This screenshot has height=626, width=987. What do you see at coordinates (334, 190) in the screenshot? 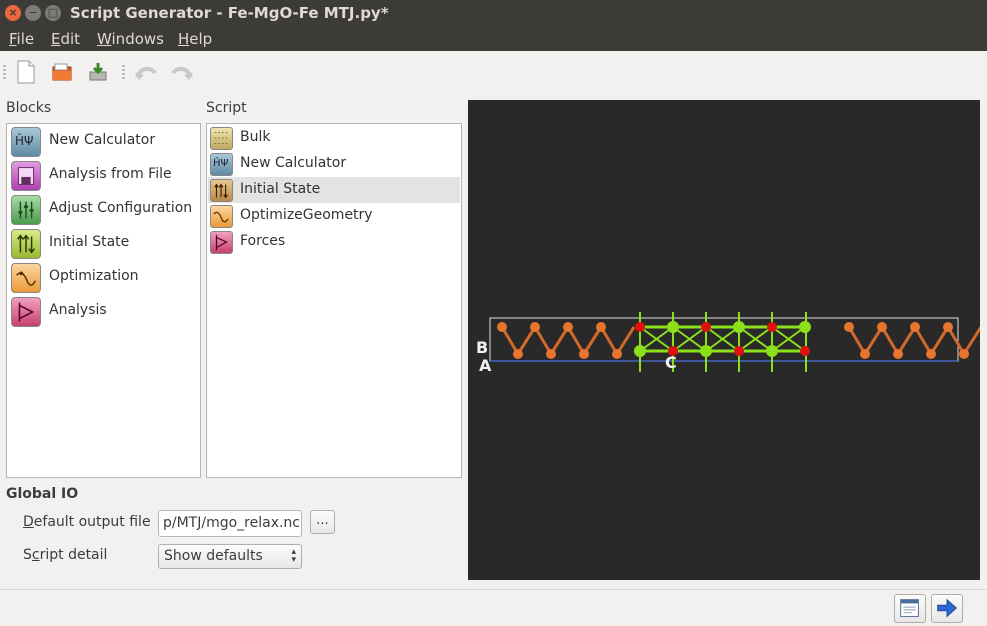
I see `script-item-initial-state: Initial State` at bounding box center [334, 190].